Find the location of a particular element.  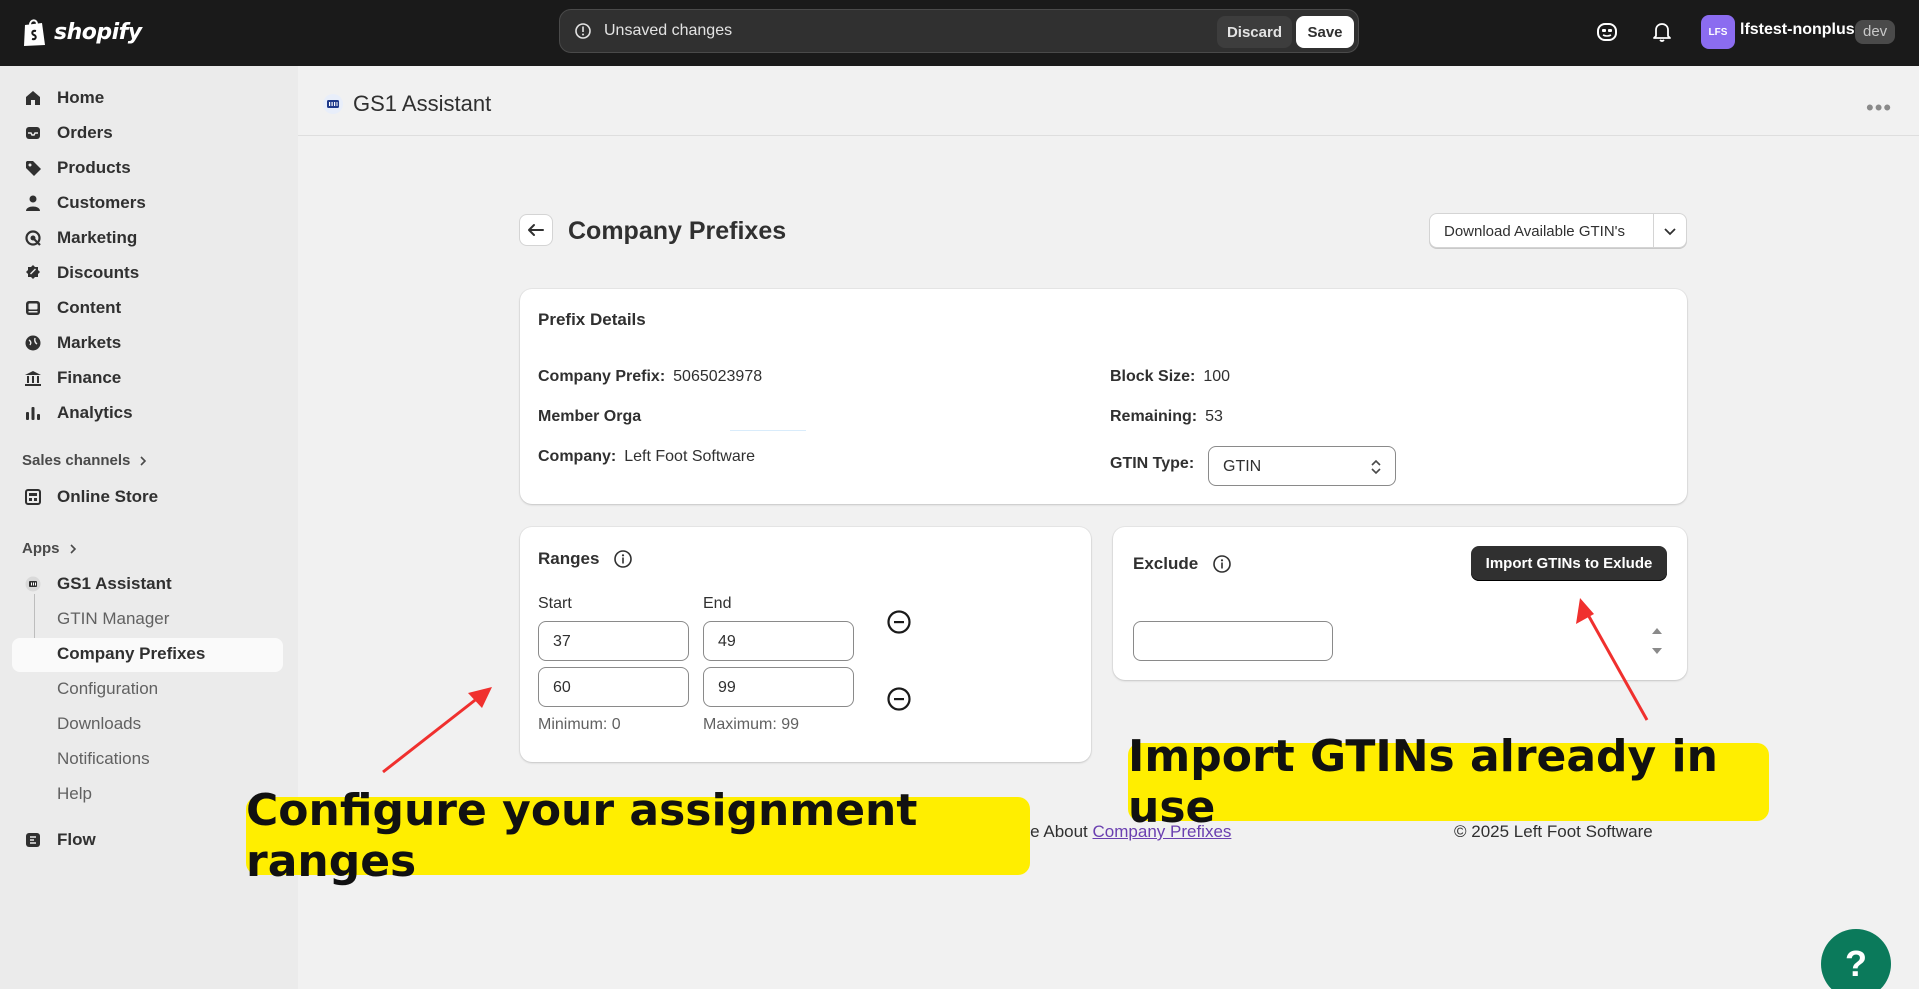

select-arrows-icon is located at coordinates (1376, 467).